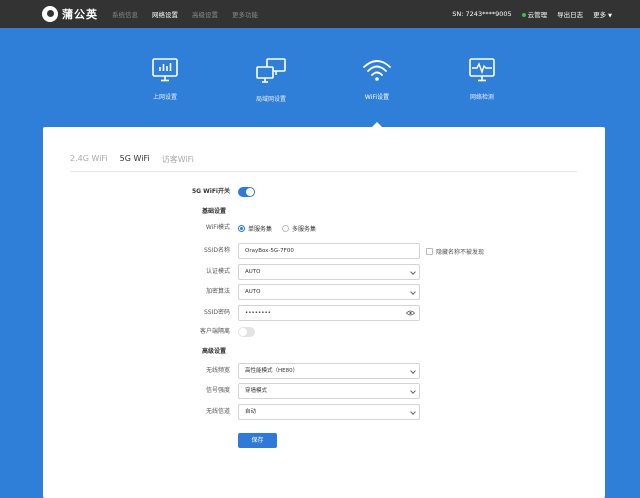 This screenshot has height=498, width=640. What do you see at coordinates (185, 14) in the screenshot?
I see `main-nav: 系统信息 网络设置 高级设置 更多功能` at bounding box center [185, 14].